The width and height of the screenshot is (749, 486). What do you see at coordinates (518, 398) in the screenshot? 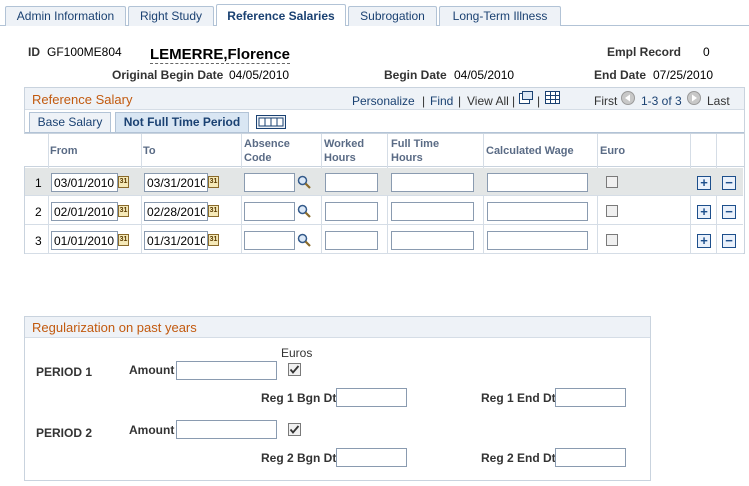
I see `reg-1-end-dt-label: Reg 1 End Dt` at bounding box center [518, 398].